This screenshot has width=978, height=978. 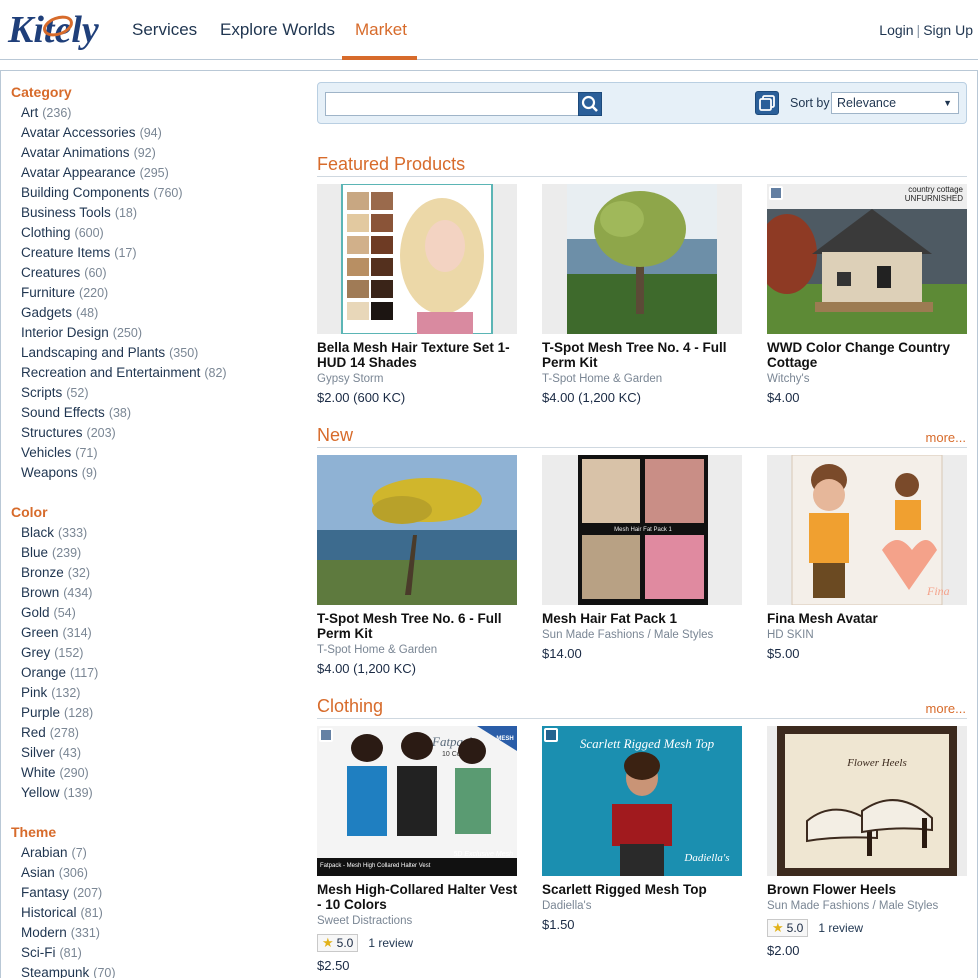 What do you see at coordinates (876, 763) in the screenshot?
I see `heels-title: Flower Heels` at bounding box center [876, 763].